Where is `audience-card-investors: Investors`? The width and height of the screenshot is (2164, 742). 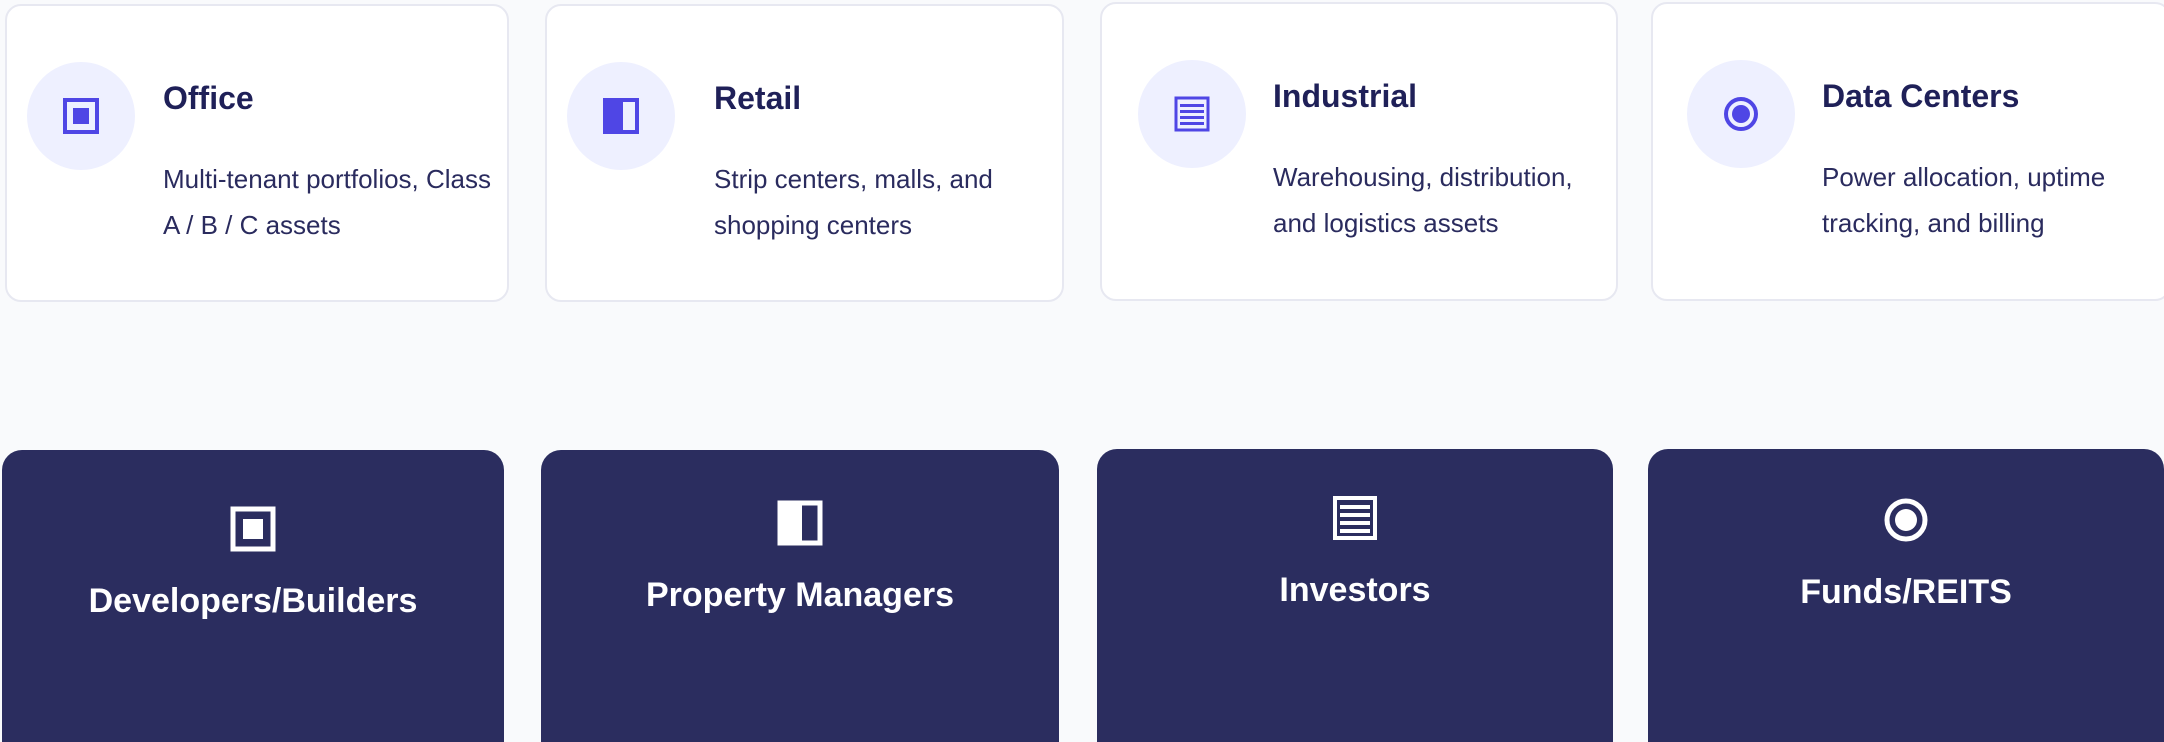 audience-card-investors: Investors is located at coordinates (1355, 595).